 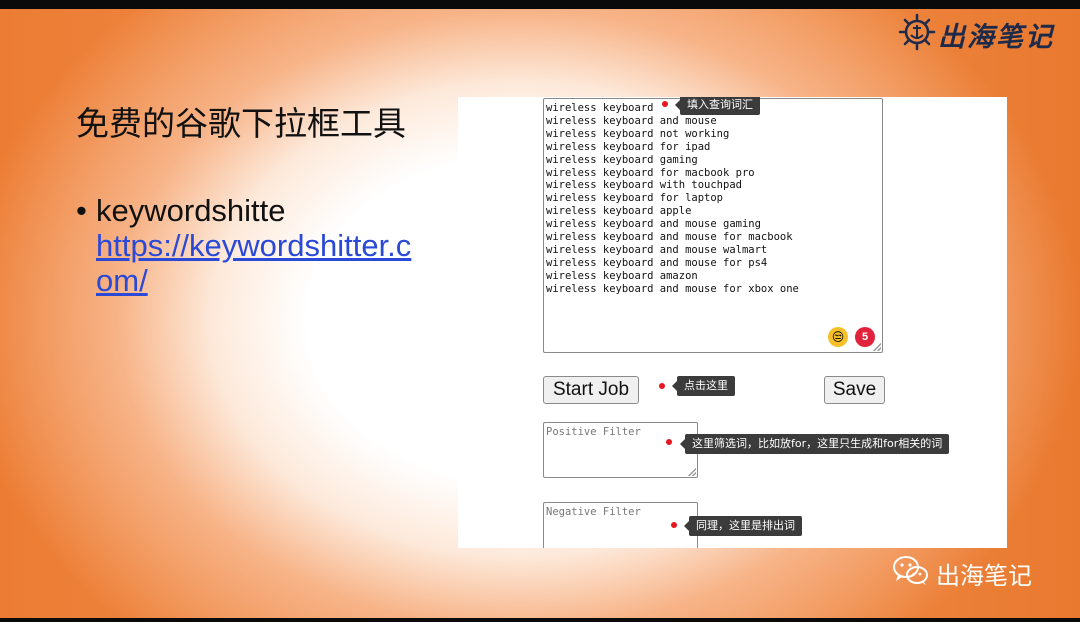 What do you see at coordinates (653, 224) in the screenshot?
I see `keyword-suggestion-item: wireless keyboard and mouse gaming` at bounding box center [653, 224].